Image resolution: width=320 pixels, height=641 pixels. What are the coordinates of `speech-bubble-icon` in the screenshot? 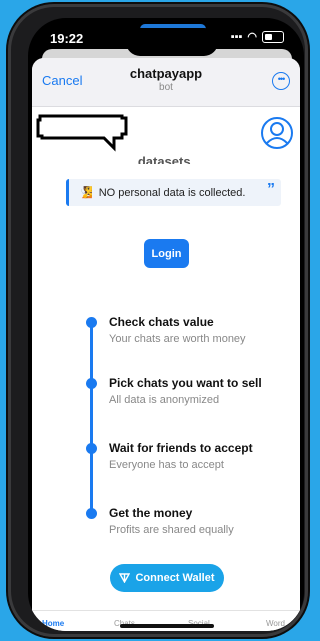 It's located at (82, 133).